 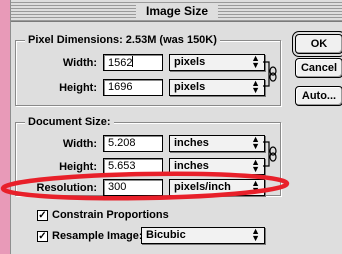 What do you see at coordinates (122, 166) in the screenshot?
I see `doc-height-value: 5.653` at bounding box center [122, 166].